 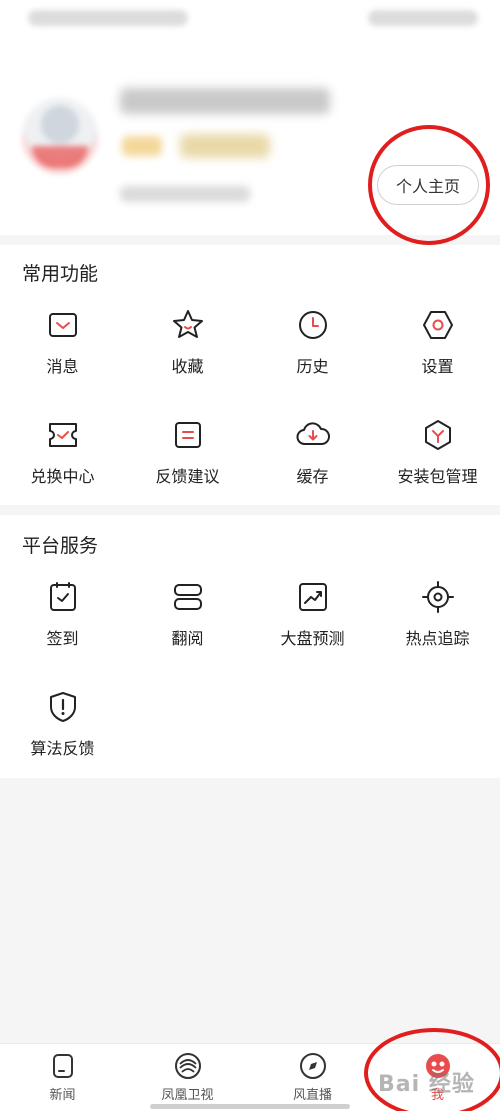 I want to click on shield-alert-icon, so click(x=62, y=707).